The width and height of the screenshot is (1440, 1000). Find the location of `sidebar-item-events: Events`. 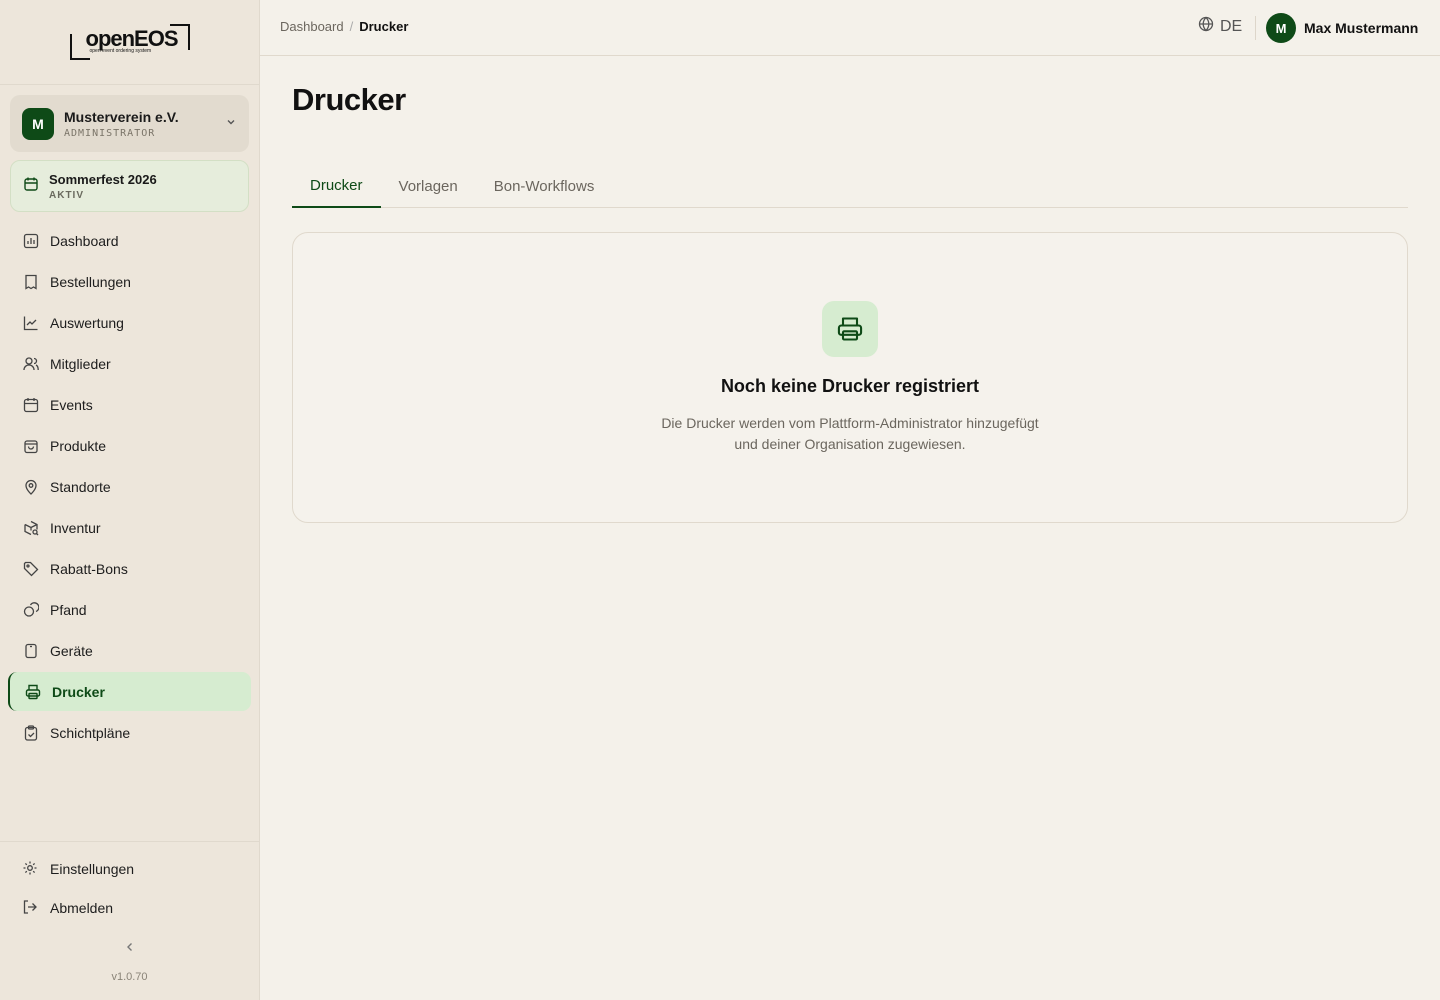

sidebar-item-events: Events is located at coordinates (129, 404).